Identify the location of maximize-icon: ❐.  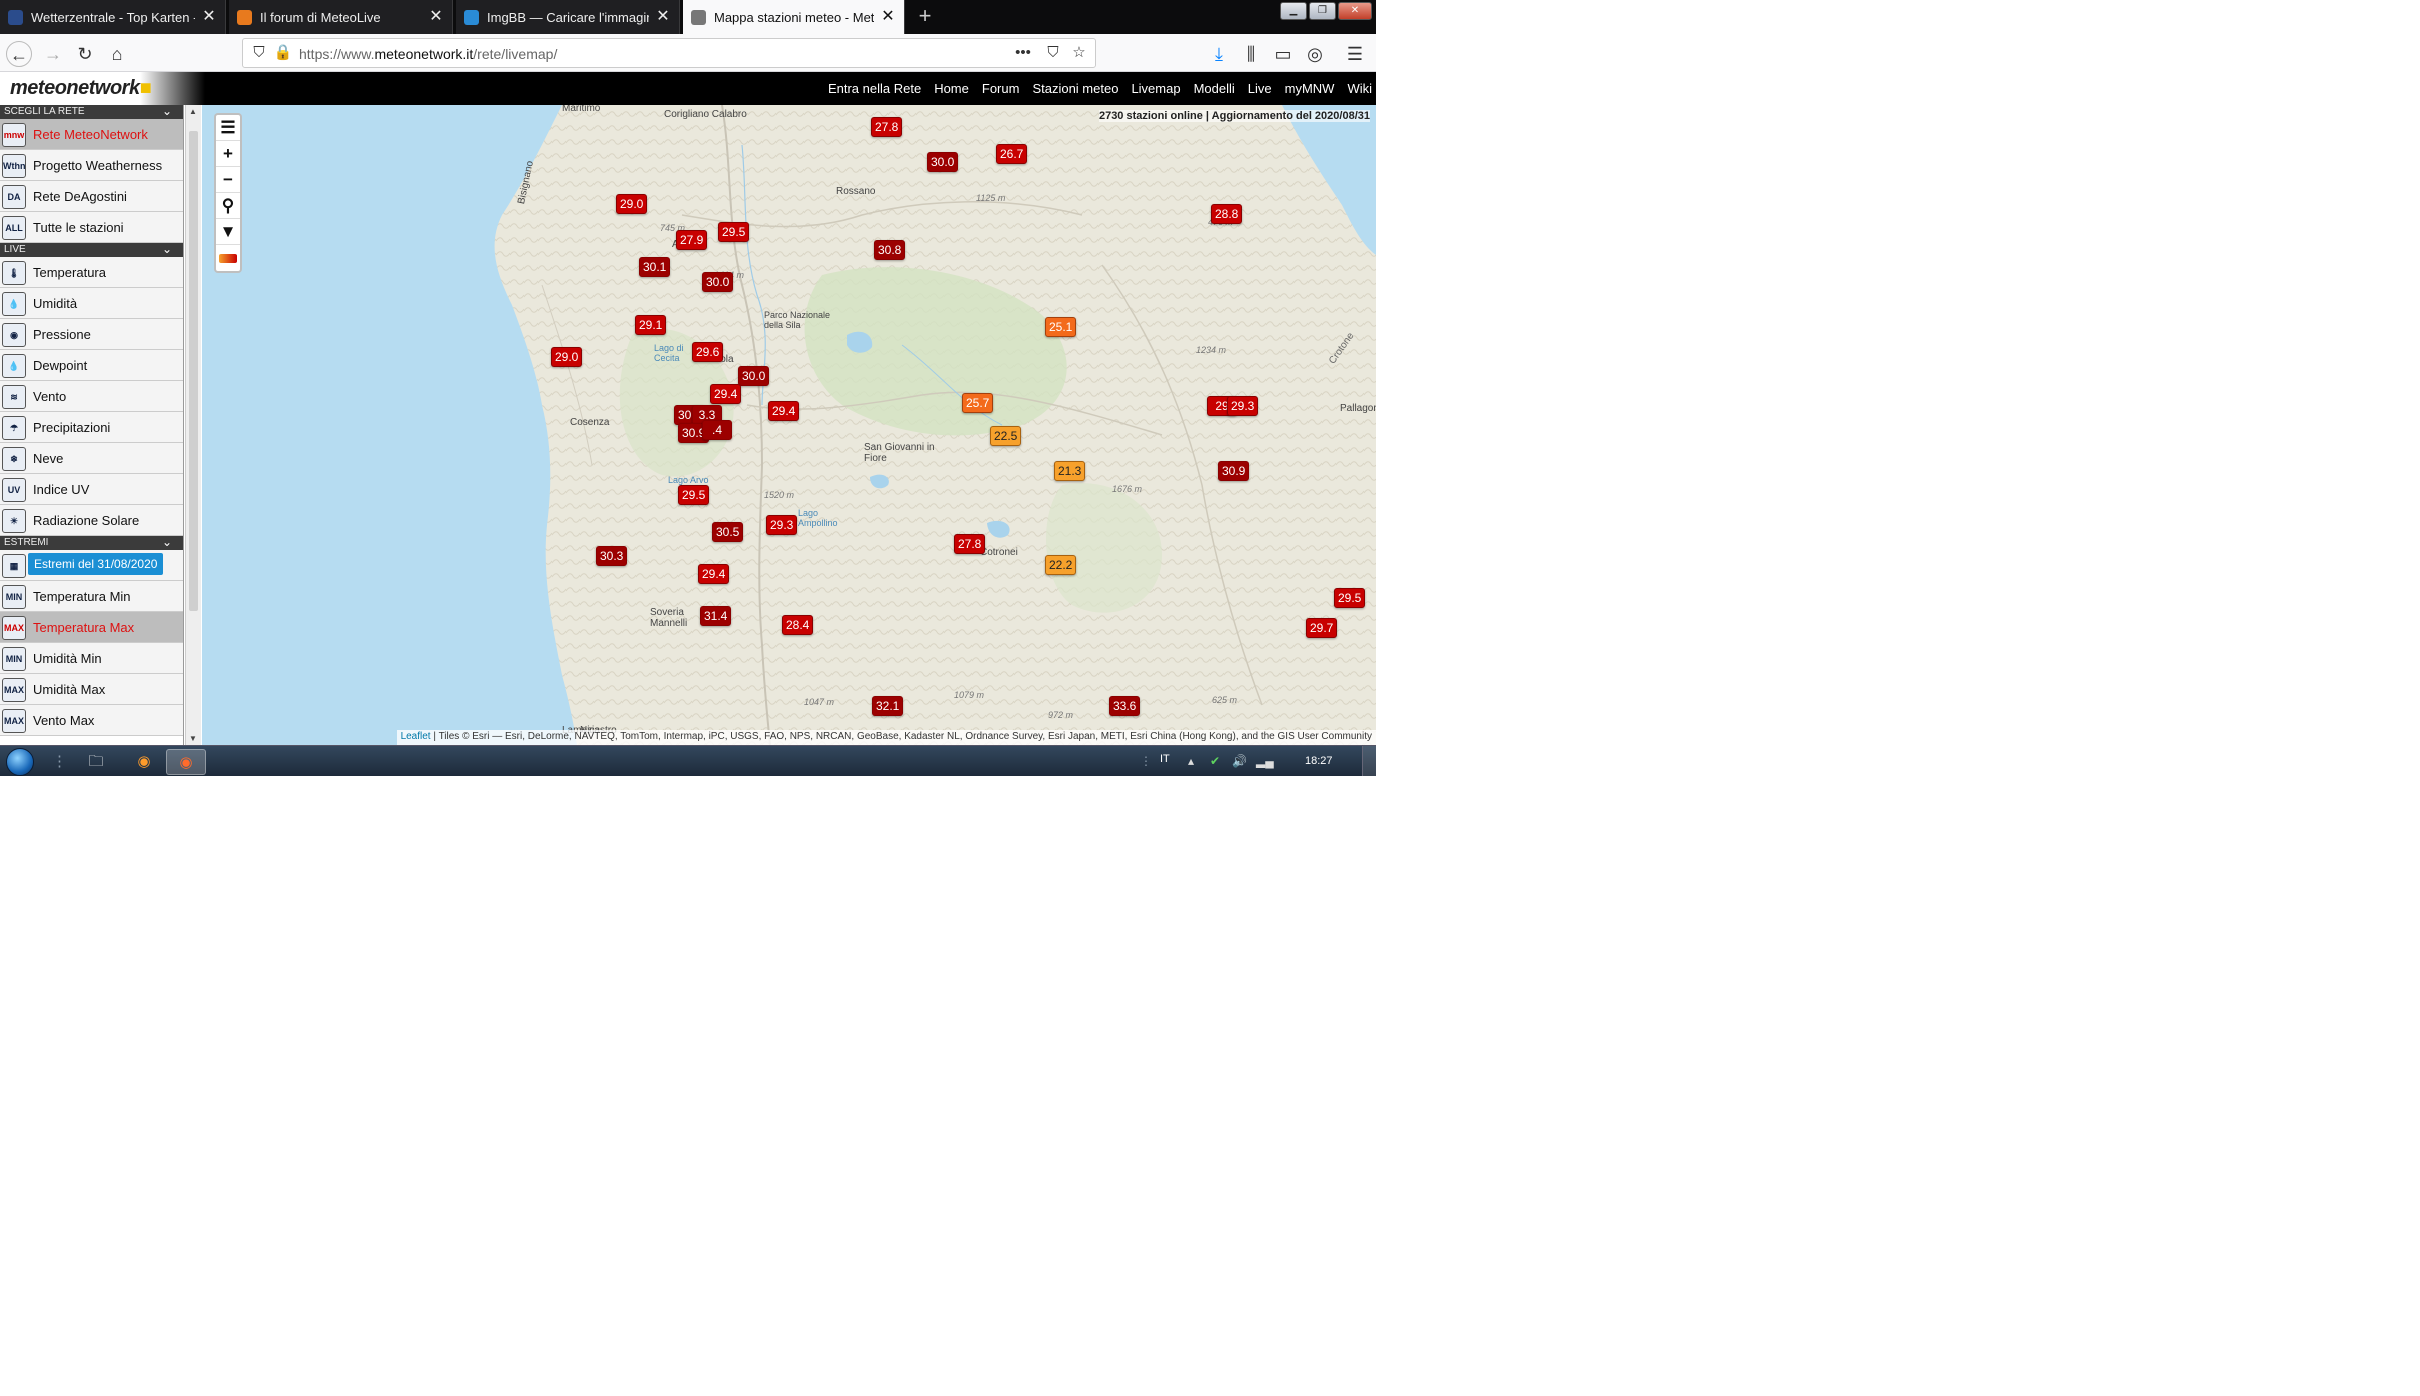
(1322, 11).